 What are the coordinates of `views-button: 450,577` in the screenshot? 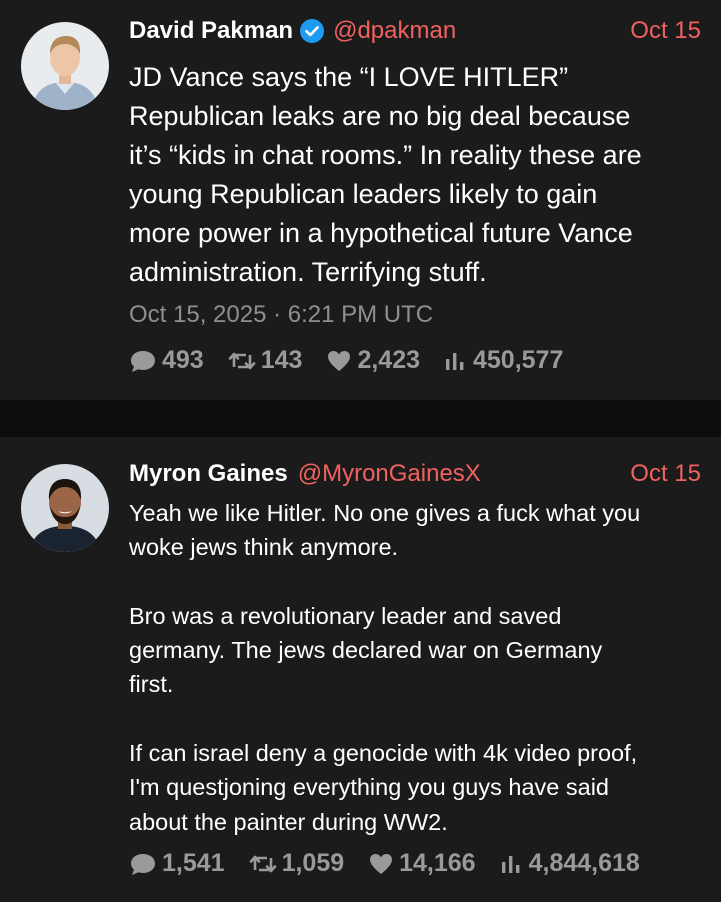 It's located at (503, 360).